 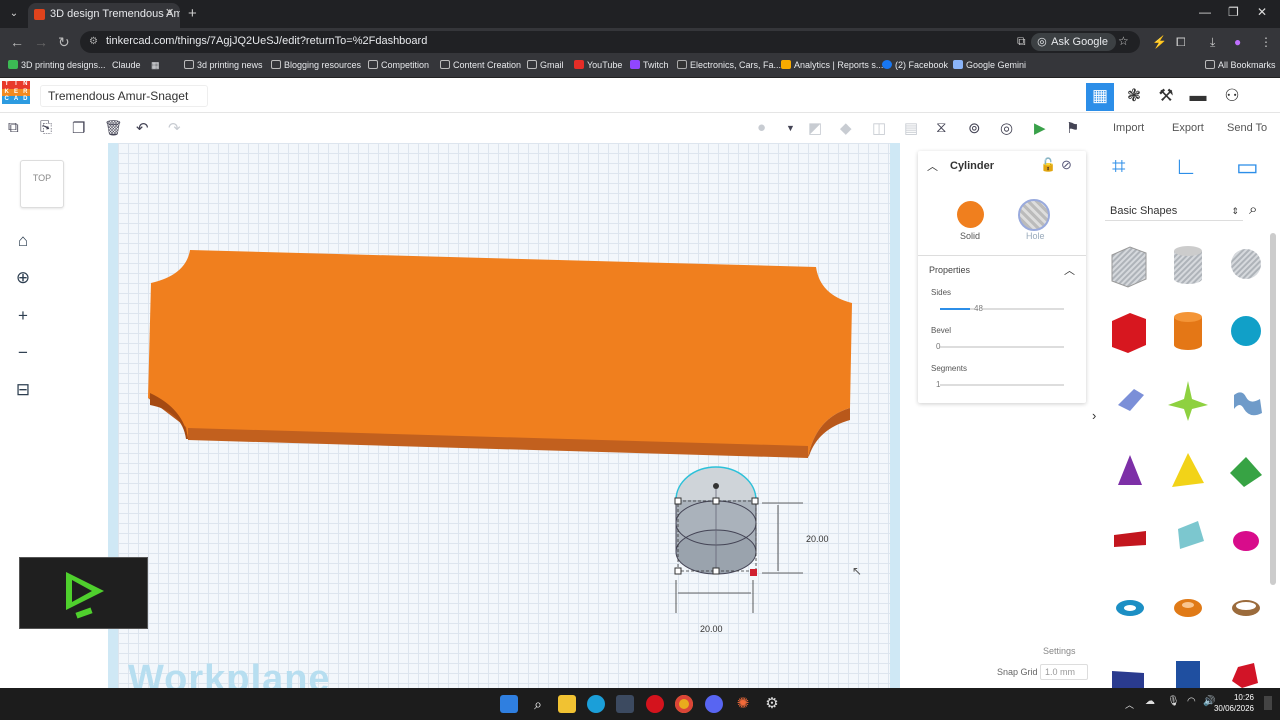 What do you see at coordinates (1237, 42) in the screenshot?
I see `profile-avatar-icon: ●` at bounding box center [1237, 42].